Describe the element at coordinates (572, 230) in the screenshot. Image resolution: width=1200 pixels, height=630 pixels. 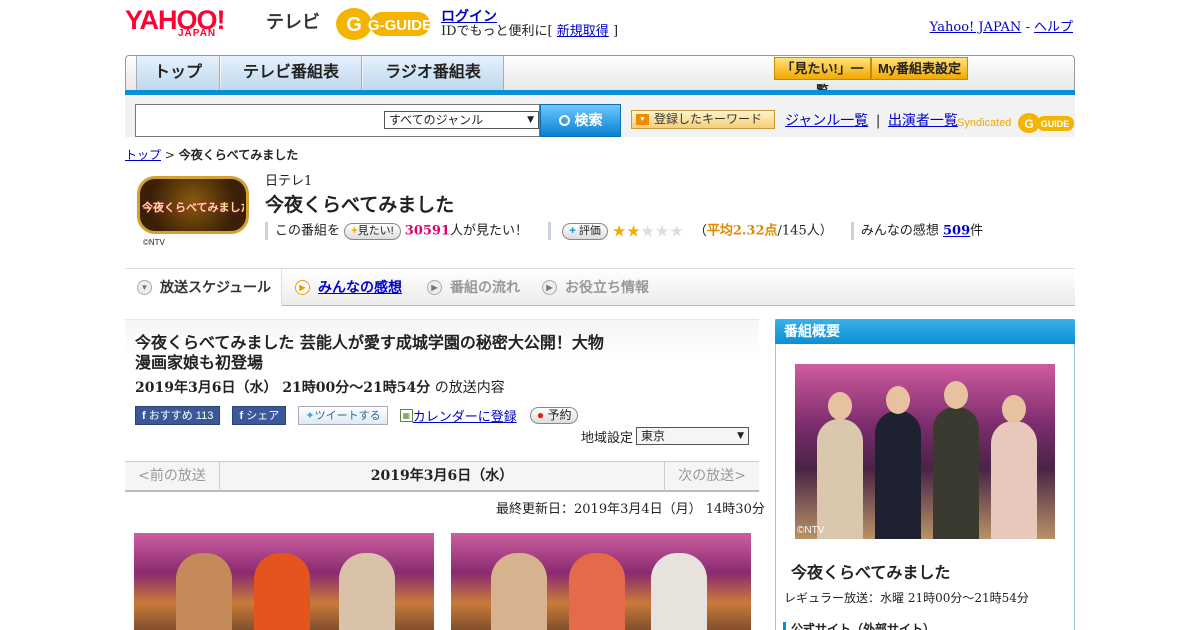
I see `plus-icon: +` at that location.